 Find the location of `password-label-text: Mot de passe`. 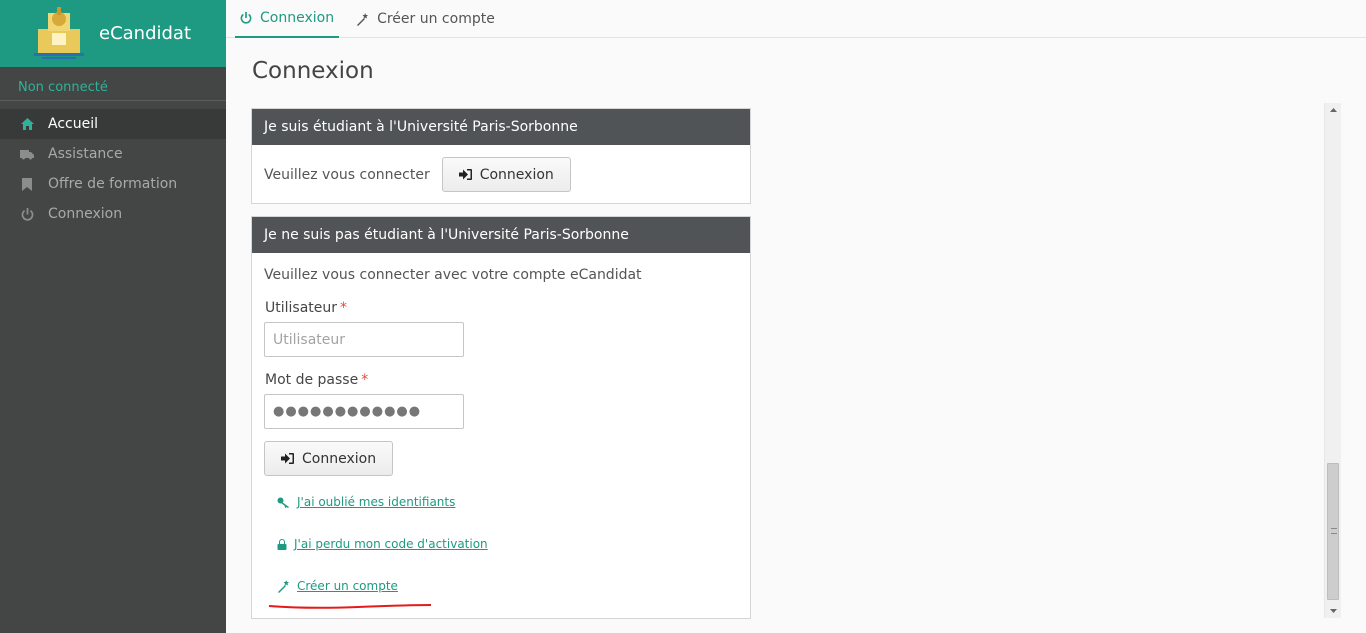

password-label-text: Mot de passe is located at coordinates (312, 380).